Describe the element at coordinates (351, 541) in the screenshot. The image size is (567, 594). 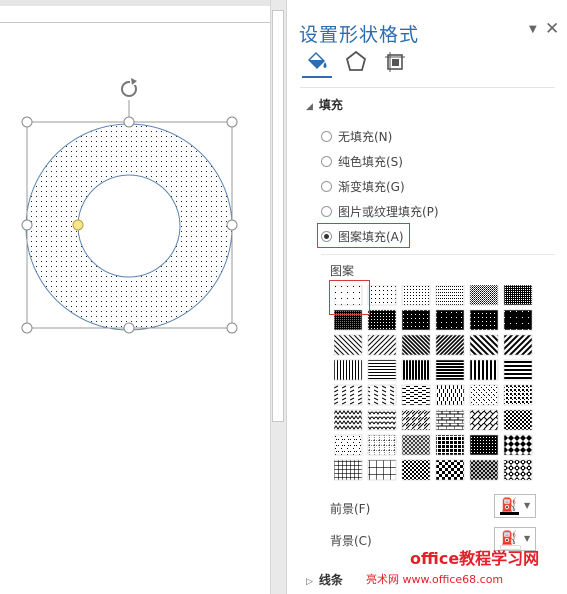
I see `background-label: 背景(C)` at that location.